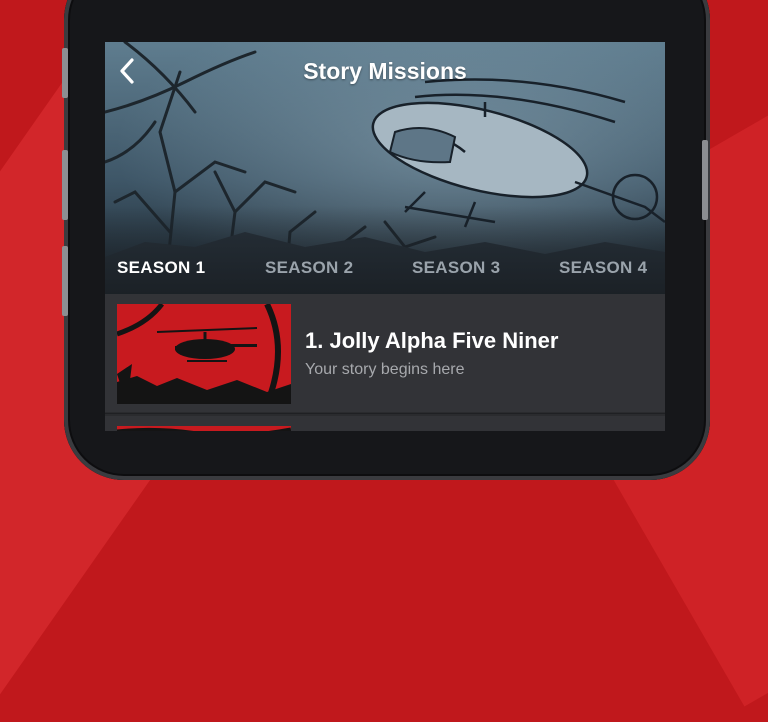 The image size is (768, 722). I want to click on season-tabs: SEASON 1 SEASON 2 SEASON 3 SEASON 4, so click(385, 274).